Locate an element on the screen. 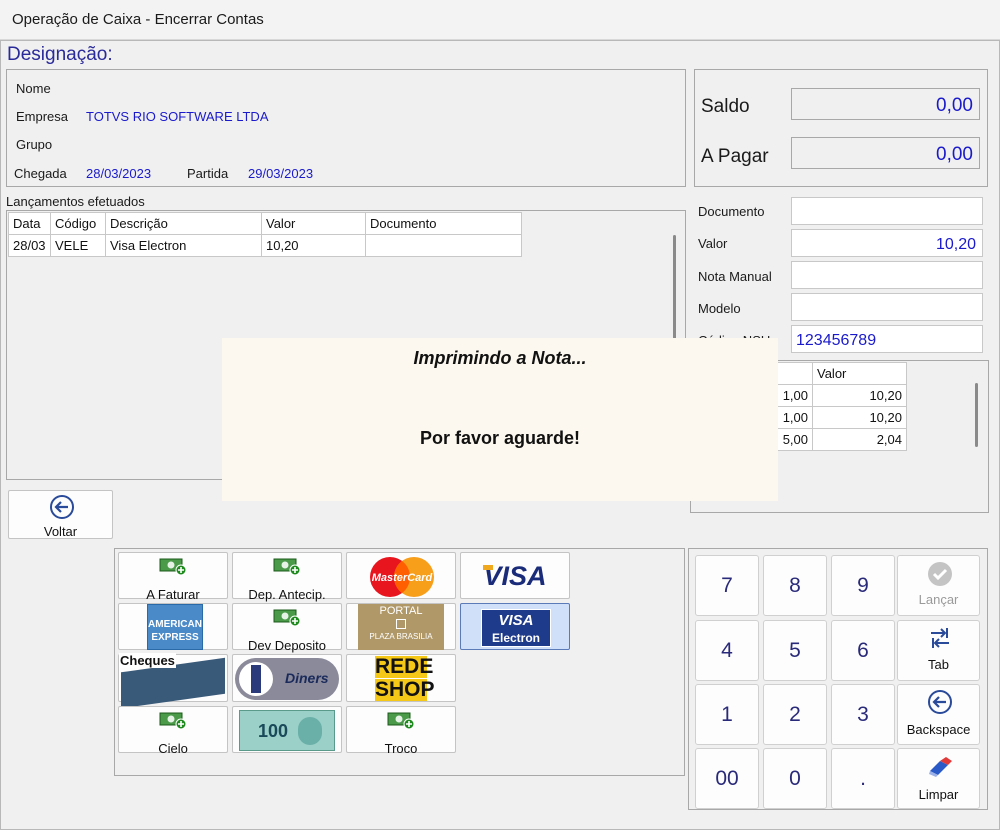 Image resolution: width=1000 pixels, height=830 pixels. cheques-button: Cheques is located at coordinates (173, 681).